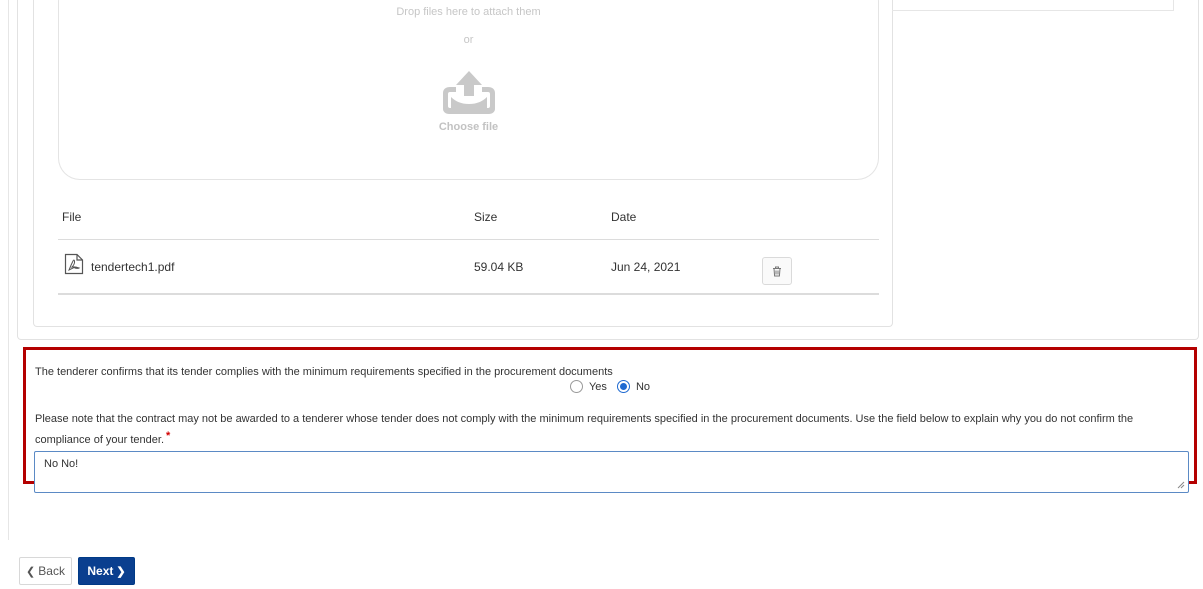  Describe the element at coordinates (132, 267) in the screenshot. I see `file-name: tendertech1.pdf` at that location.